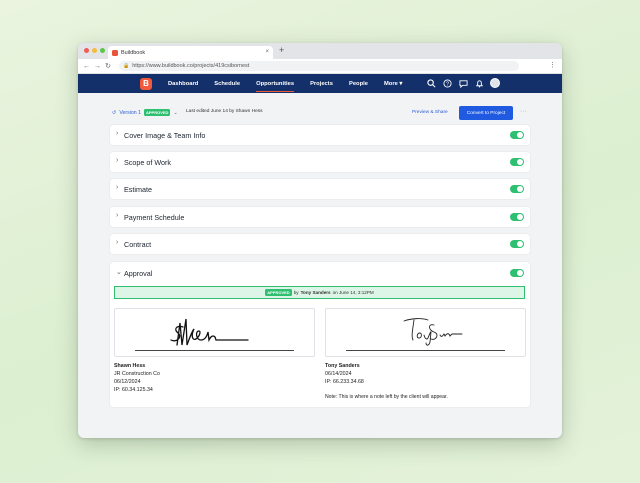  Describe the element at coordinates (495, 83) in the screenshot. I see `user-avatar` at that location.